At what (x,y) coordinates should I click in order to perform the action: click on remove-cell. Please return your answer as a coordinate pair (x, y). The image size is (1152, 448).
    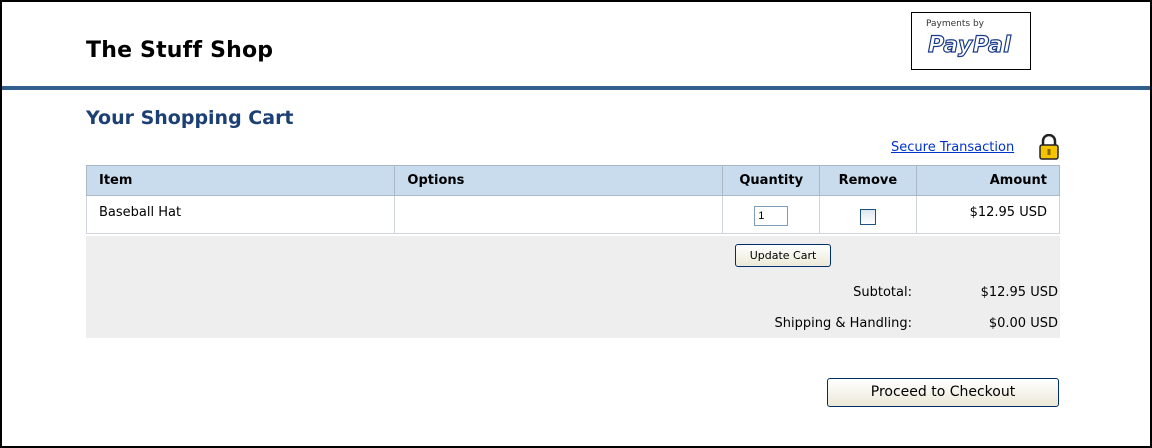
    Looking at the image, I should click on (868, 214).